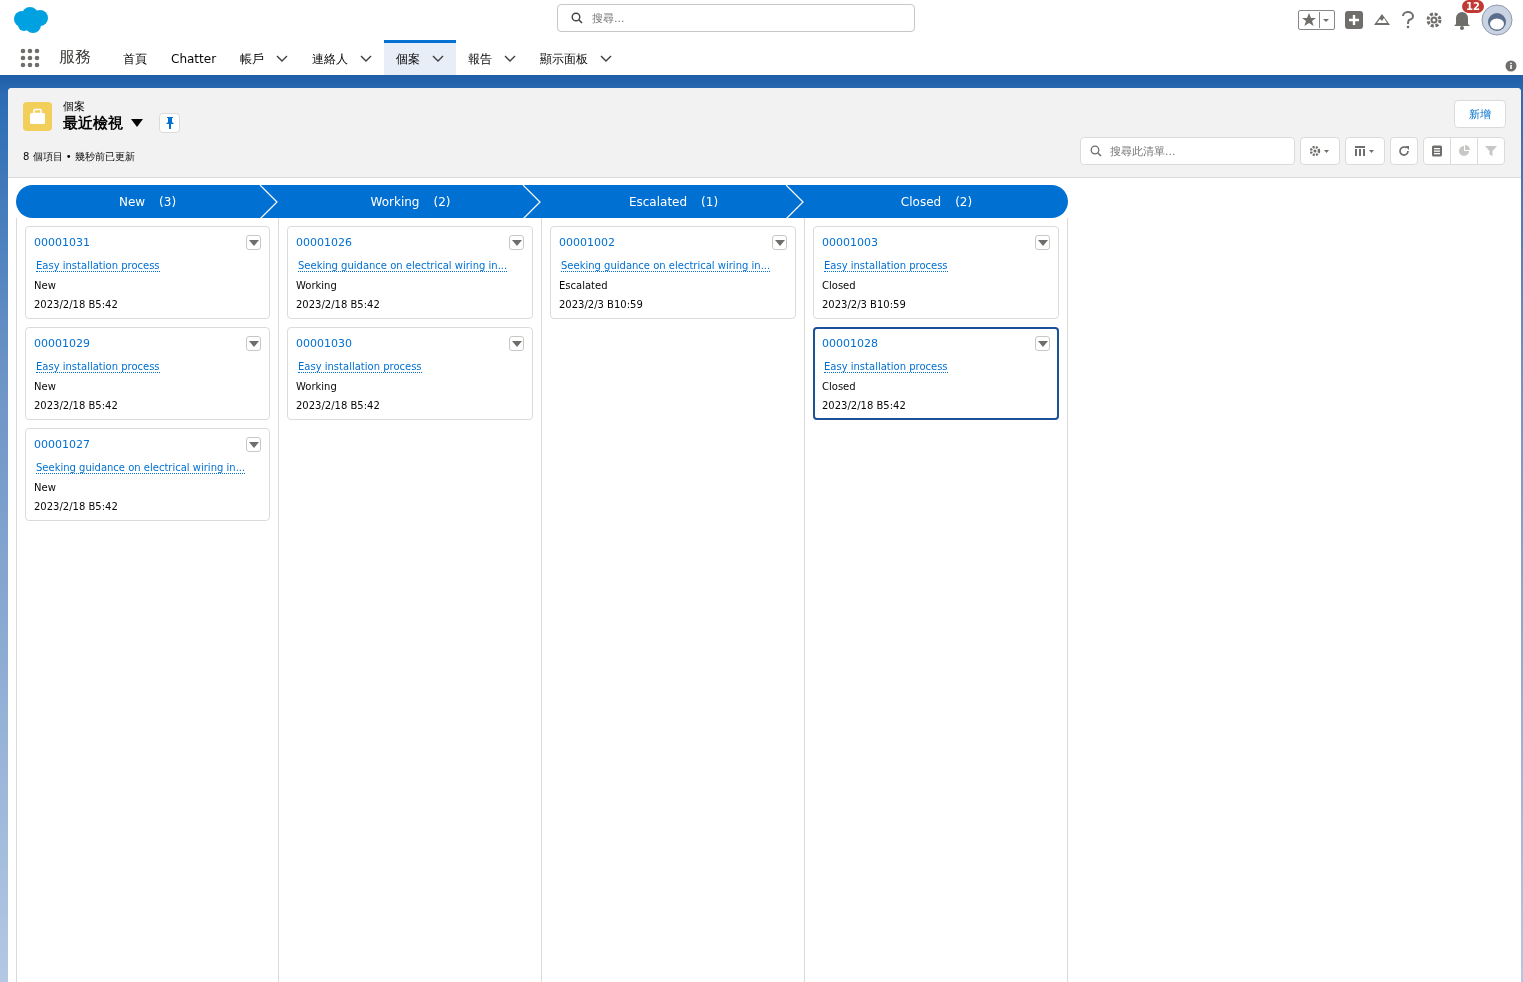 This screenshot has width=1523, height=982. Describe the element at coordinates (1480, 114) in the screenshot. I see `new-button: 新增` at that location.